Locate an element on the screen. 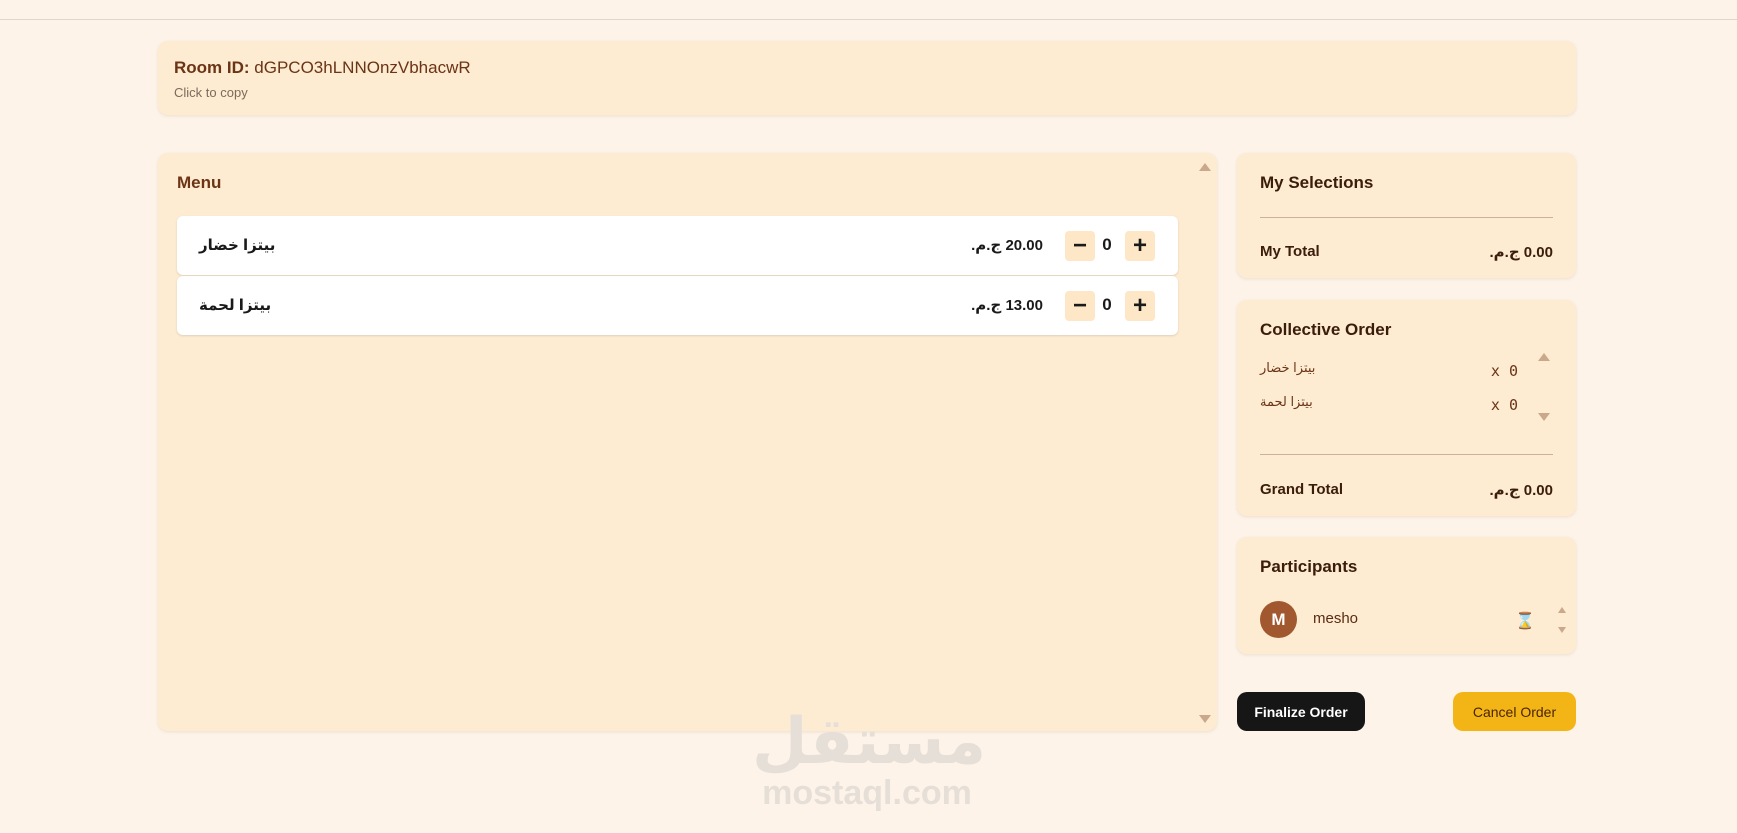 The image size is (1737, 833). my-total-label: My Total is located at coordinates (1290, 251).